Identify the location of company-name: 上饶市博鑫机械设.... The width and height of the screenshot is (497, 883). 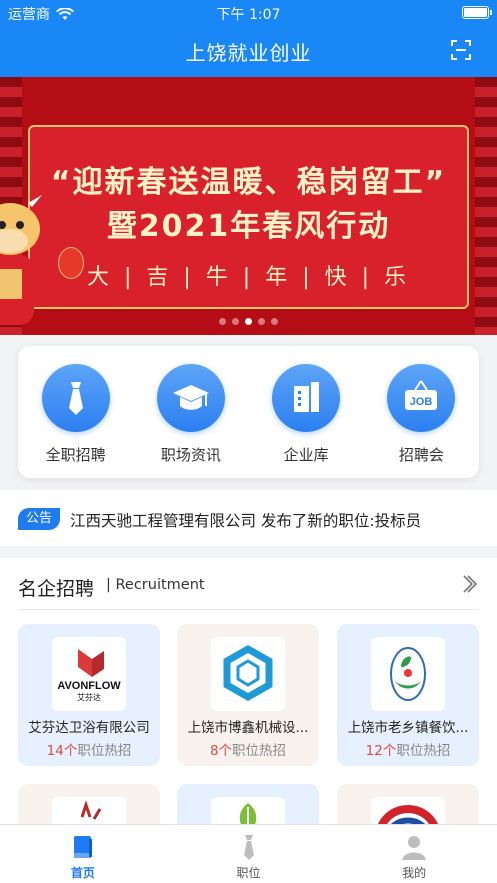
(248, 728).